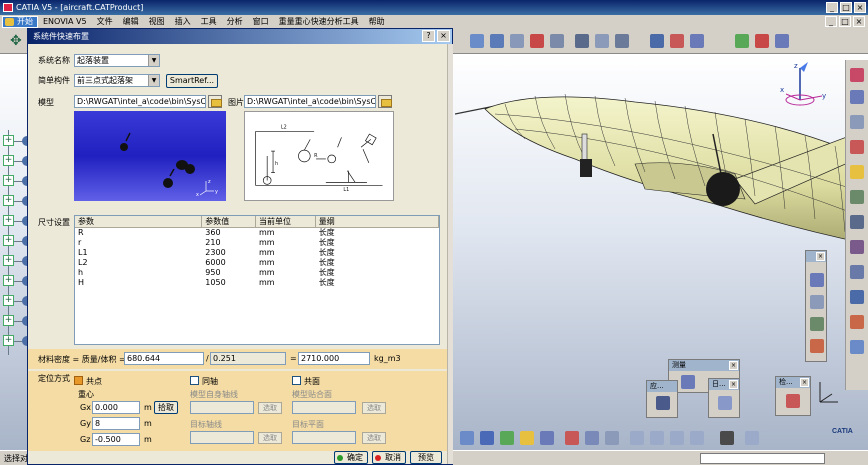 Image resolution: width=868 pixels, height=465 pixels. What do you see at coordinates (257, 283) in the screenshot?
I see `table-row: H 1050 mm 长度` at bounding box center [257, 283].